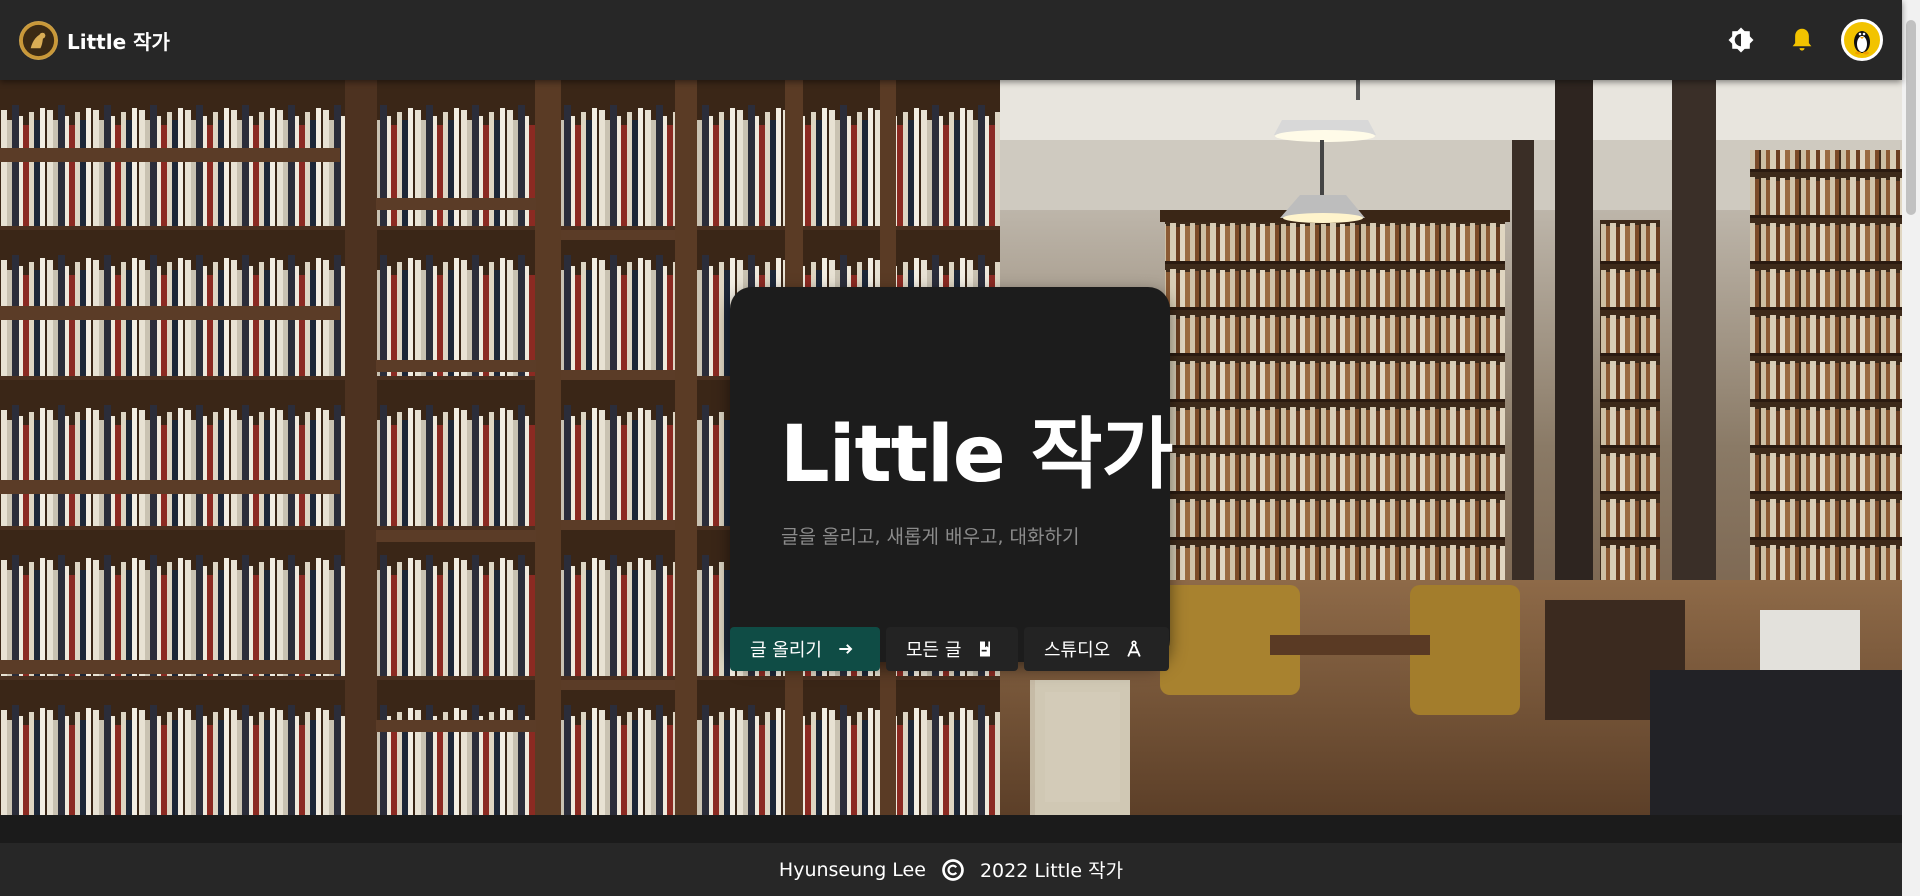 This screenshot has width=1920, height=896. What do you see at coordinates (852, 869) in the screenshot?
I see `footer-author: Hyunseung Lee` at bounding box center [852, 869].